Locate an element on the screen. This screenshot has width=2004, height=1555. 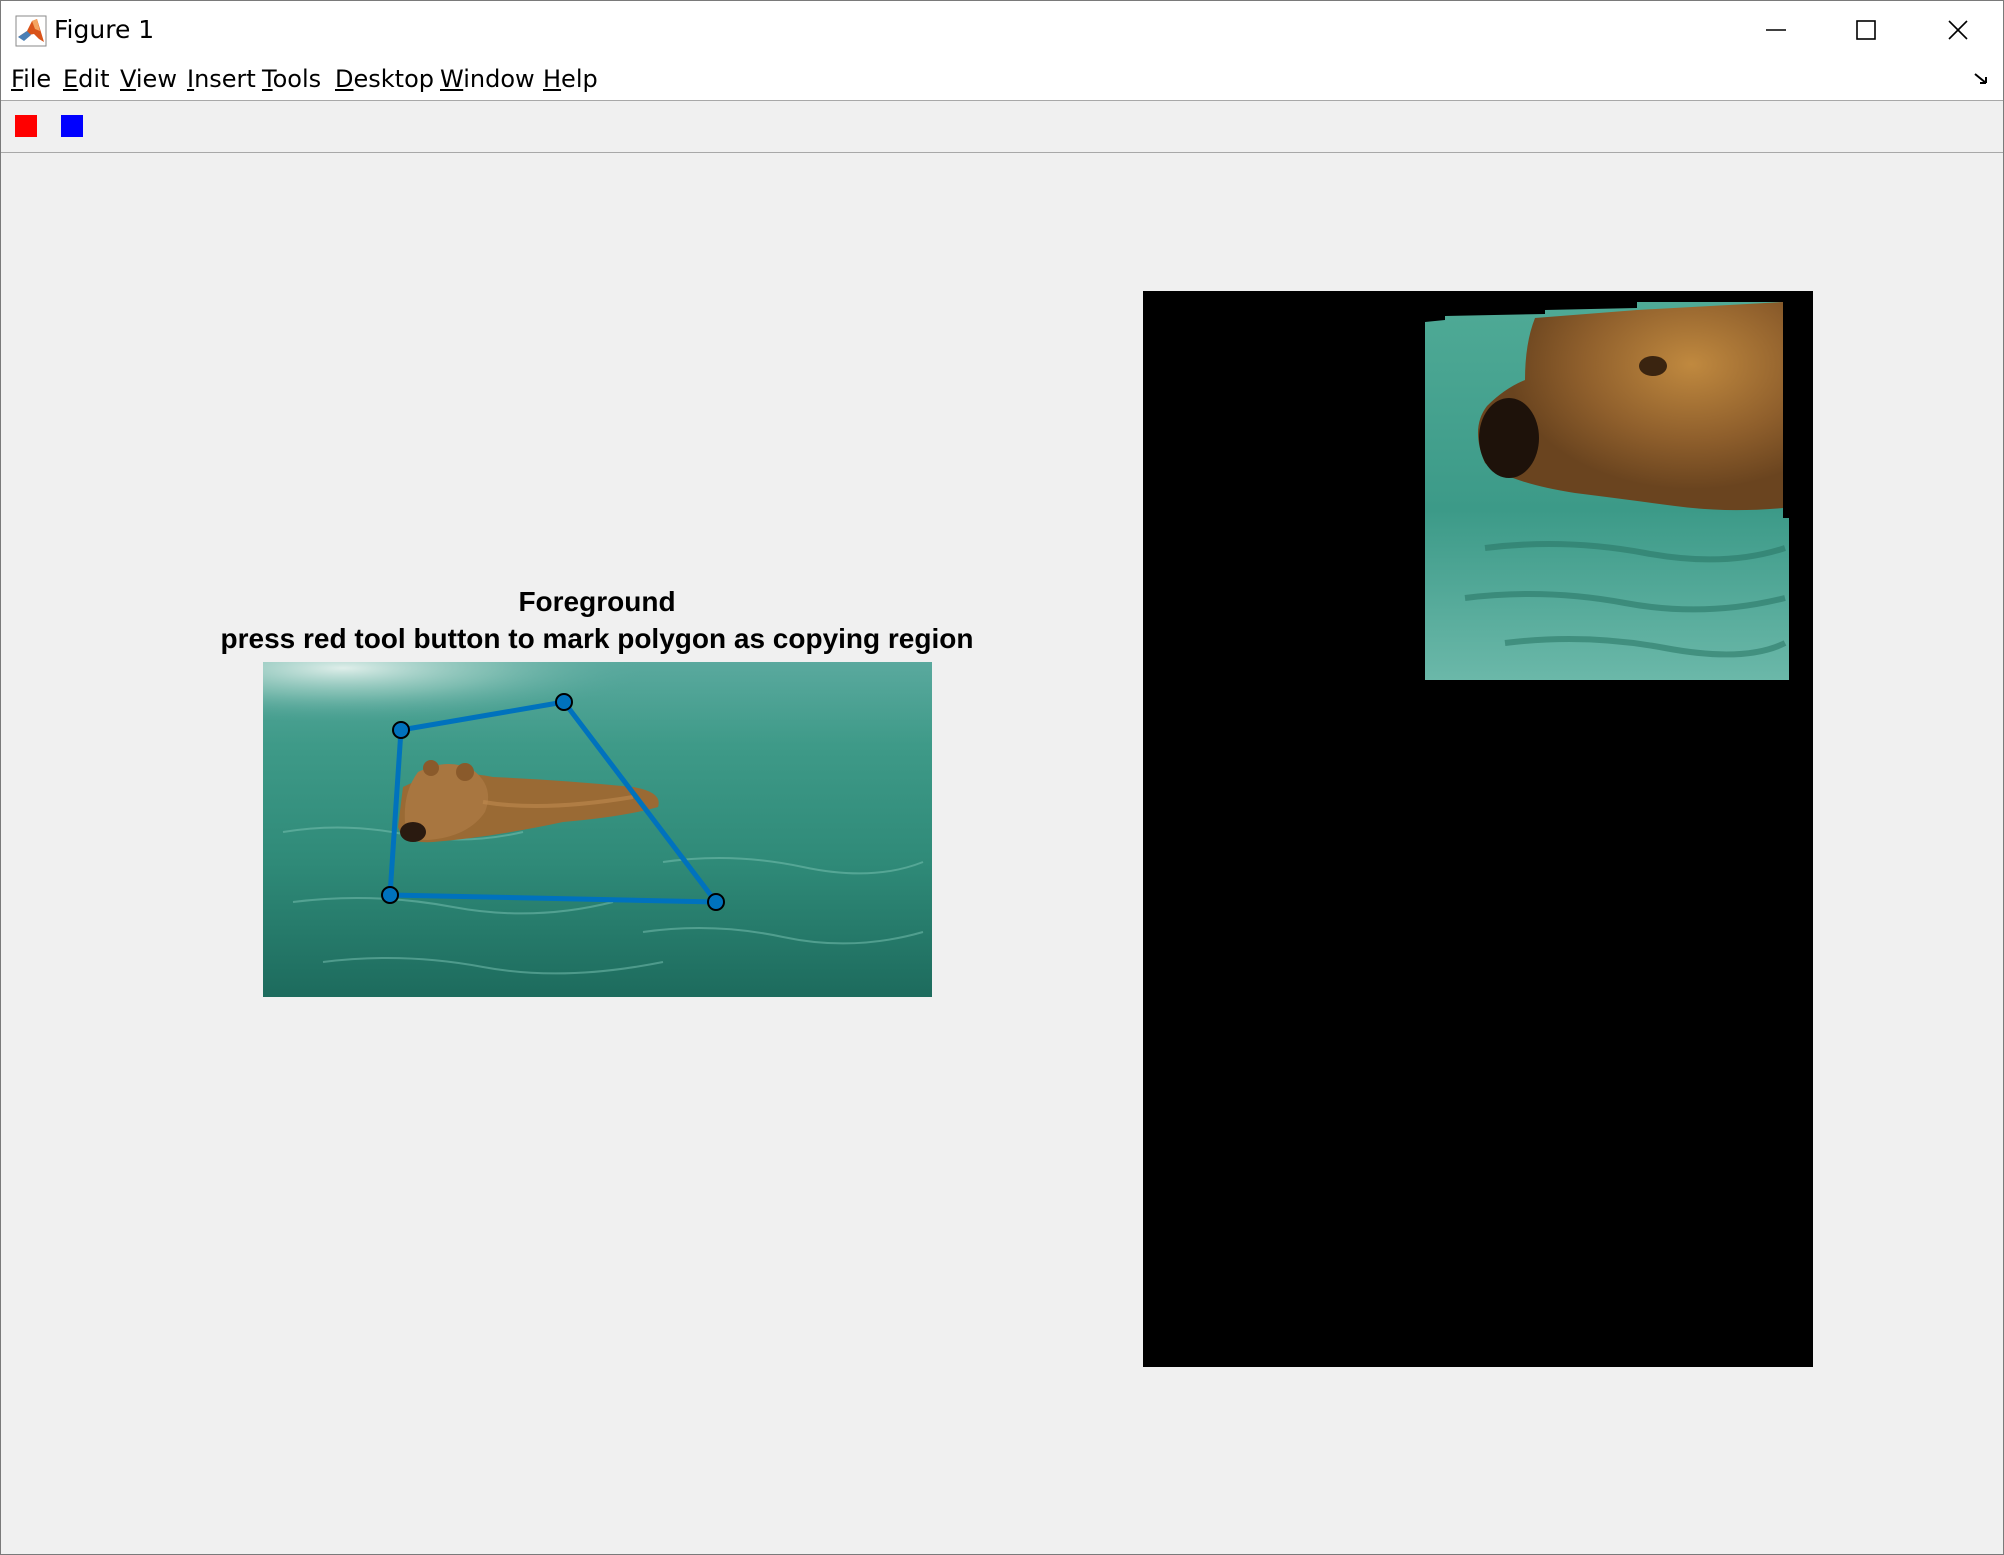
minimize-button is located at coordinates (1776, 30).